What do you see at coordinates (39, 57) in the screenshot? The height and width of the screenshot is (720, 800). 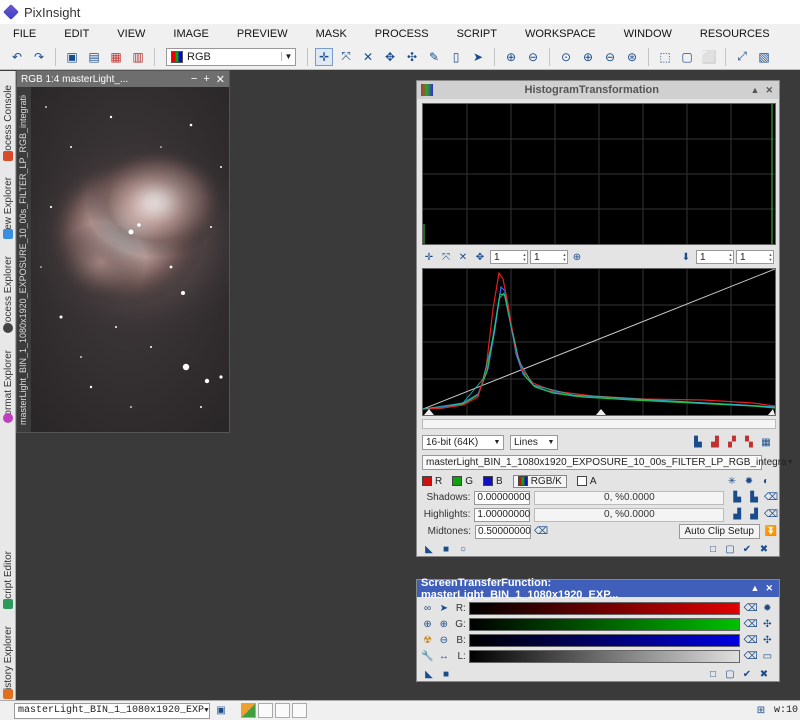 I see `redo-icon: ↷` at bounding box center [39, 57].